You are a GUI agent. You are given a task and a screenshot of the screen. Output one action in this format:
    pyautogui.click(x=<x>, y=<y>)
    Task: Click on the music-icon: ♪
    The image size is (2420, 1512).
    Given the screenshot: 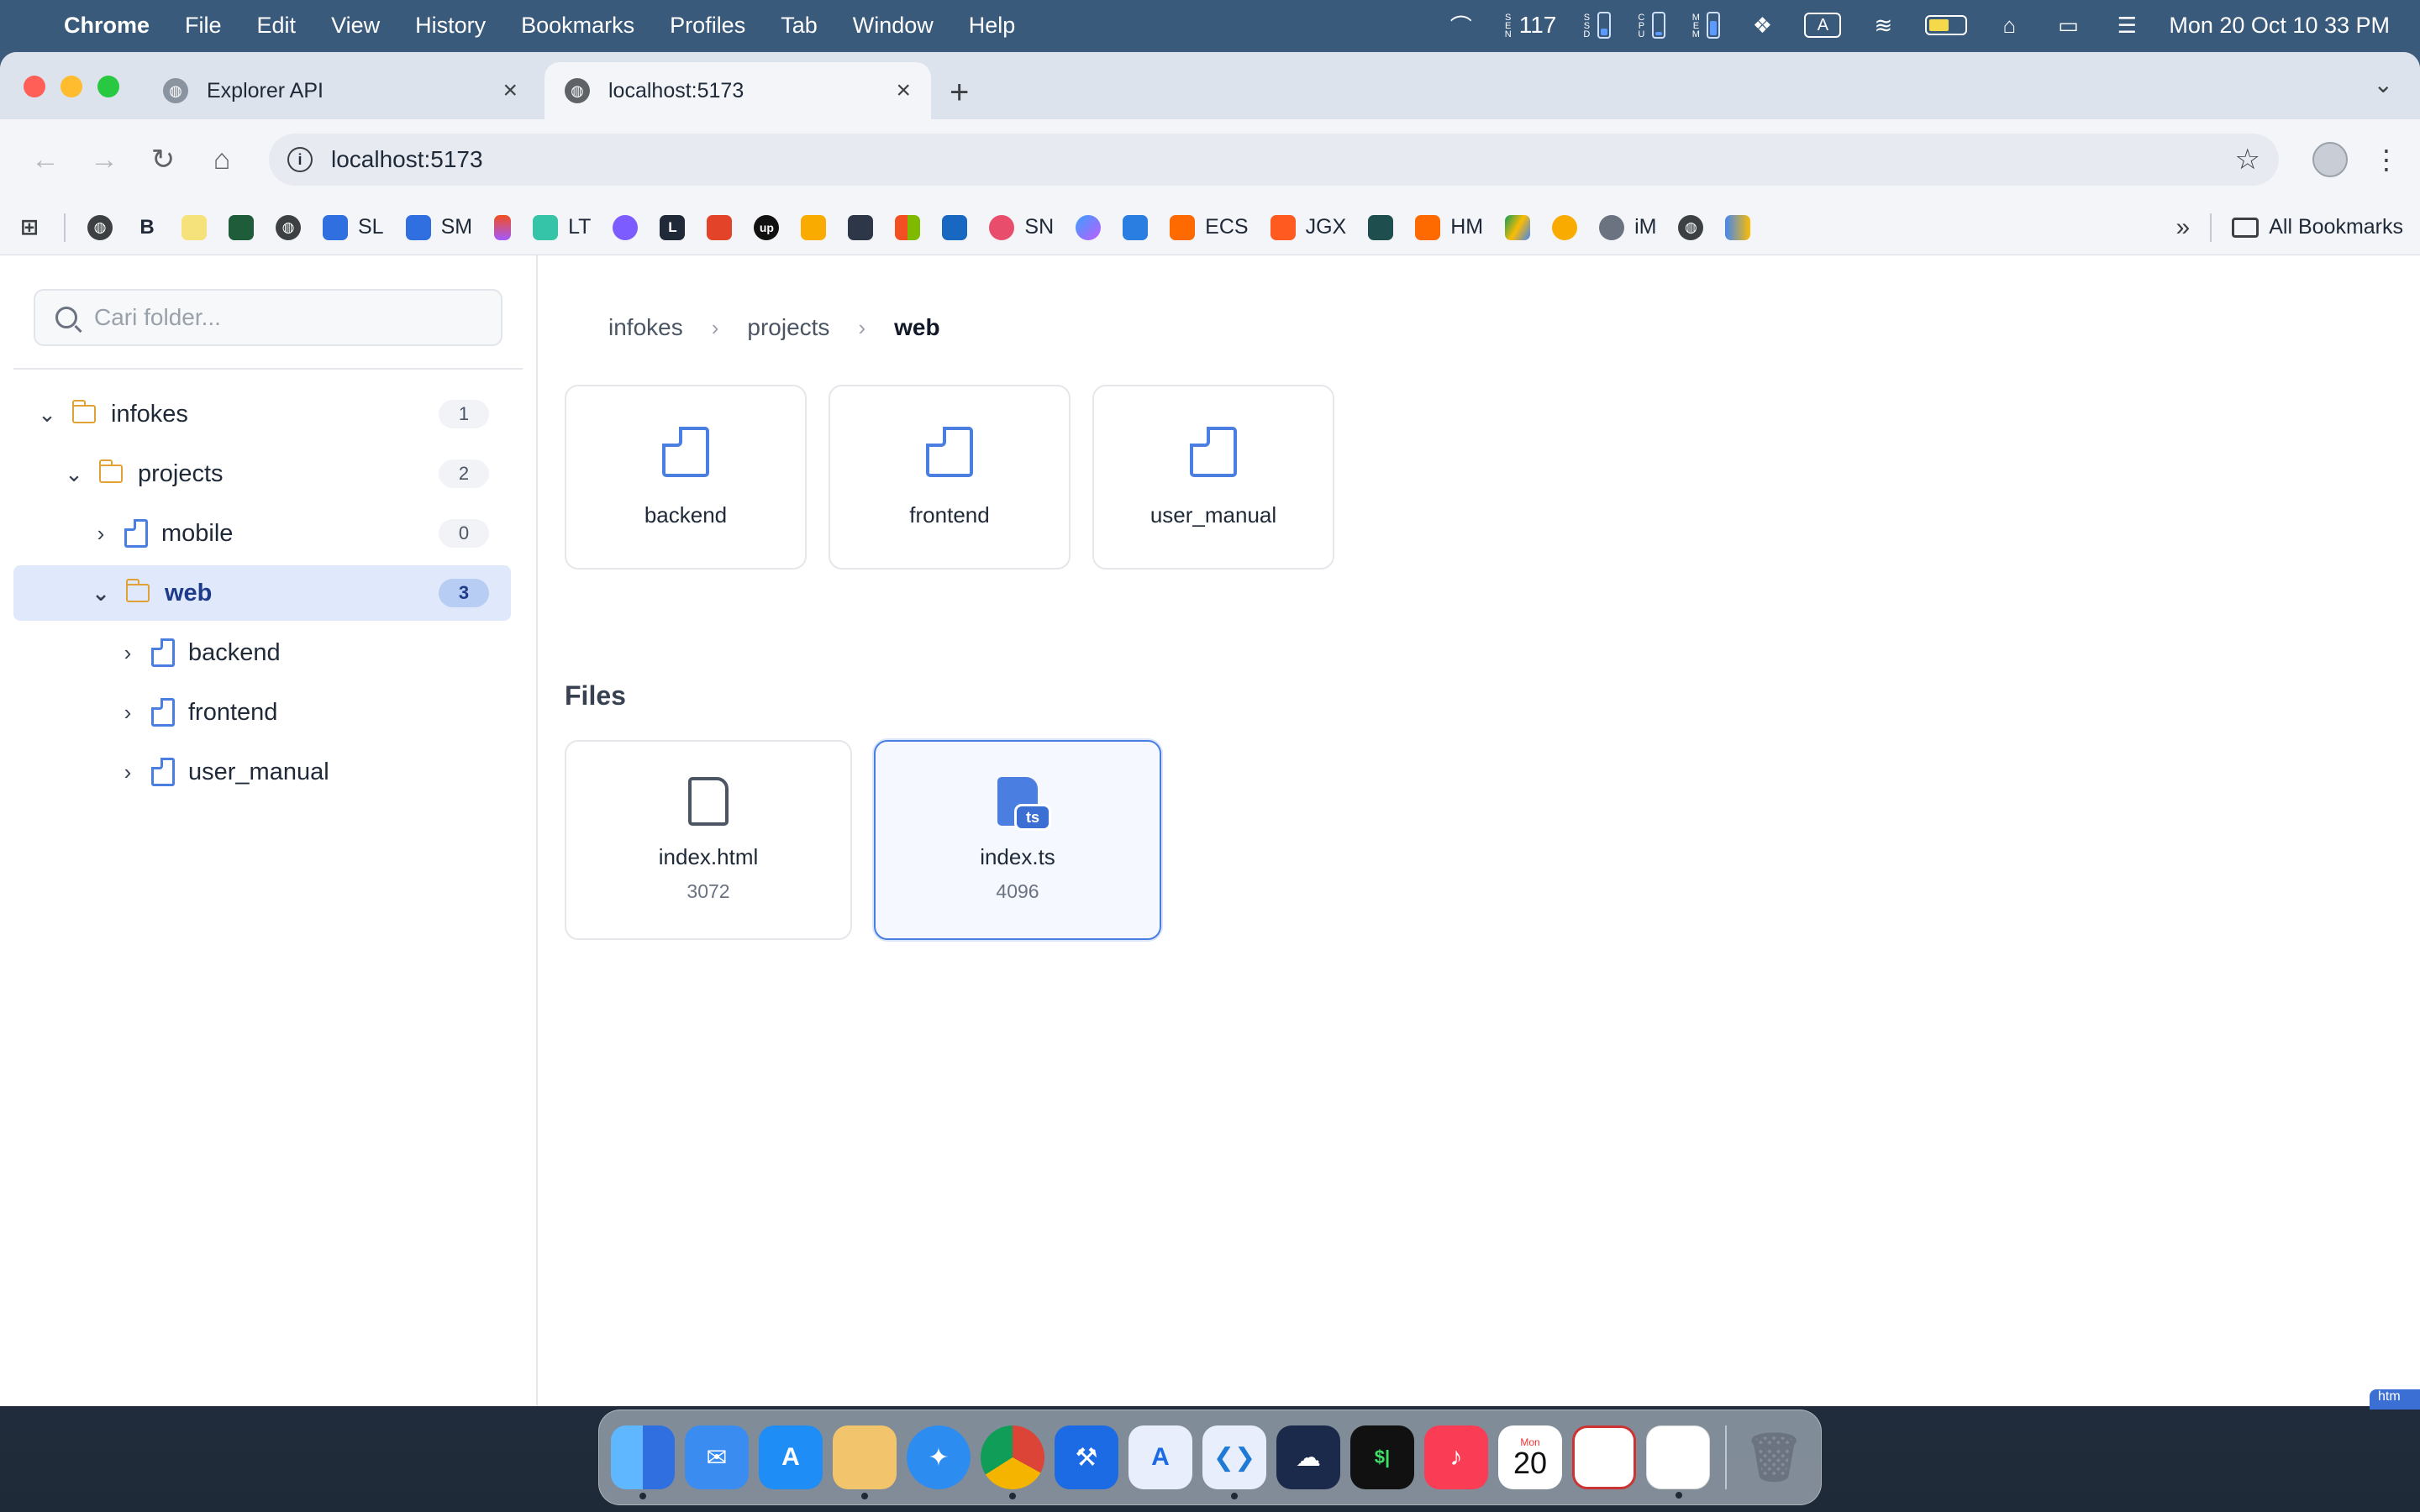 What is the action you would take?
    pyautogui.click(x=1456, y=1457)
    